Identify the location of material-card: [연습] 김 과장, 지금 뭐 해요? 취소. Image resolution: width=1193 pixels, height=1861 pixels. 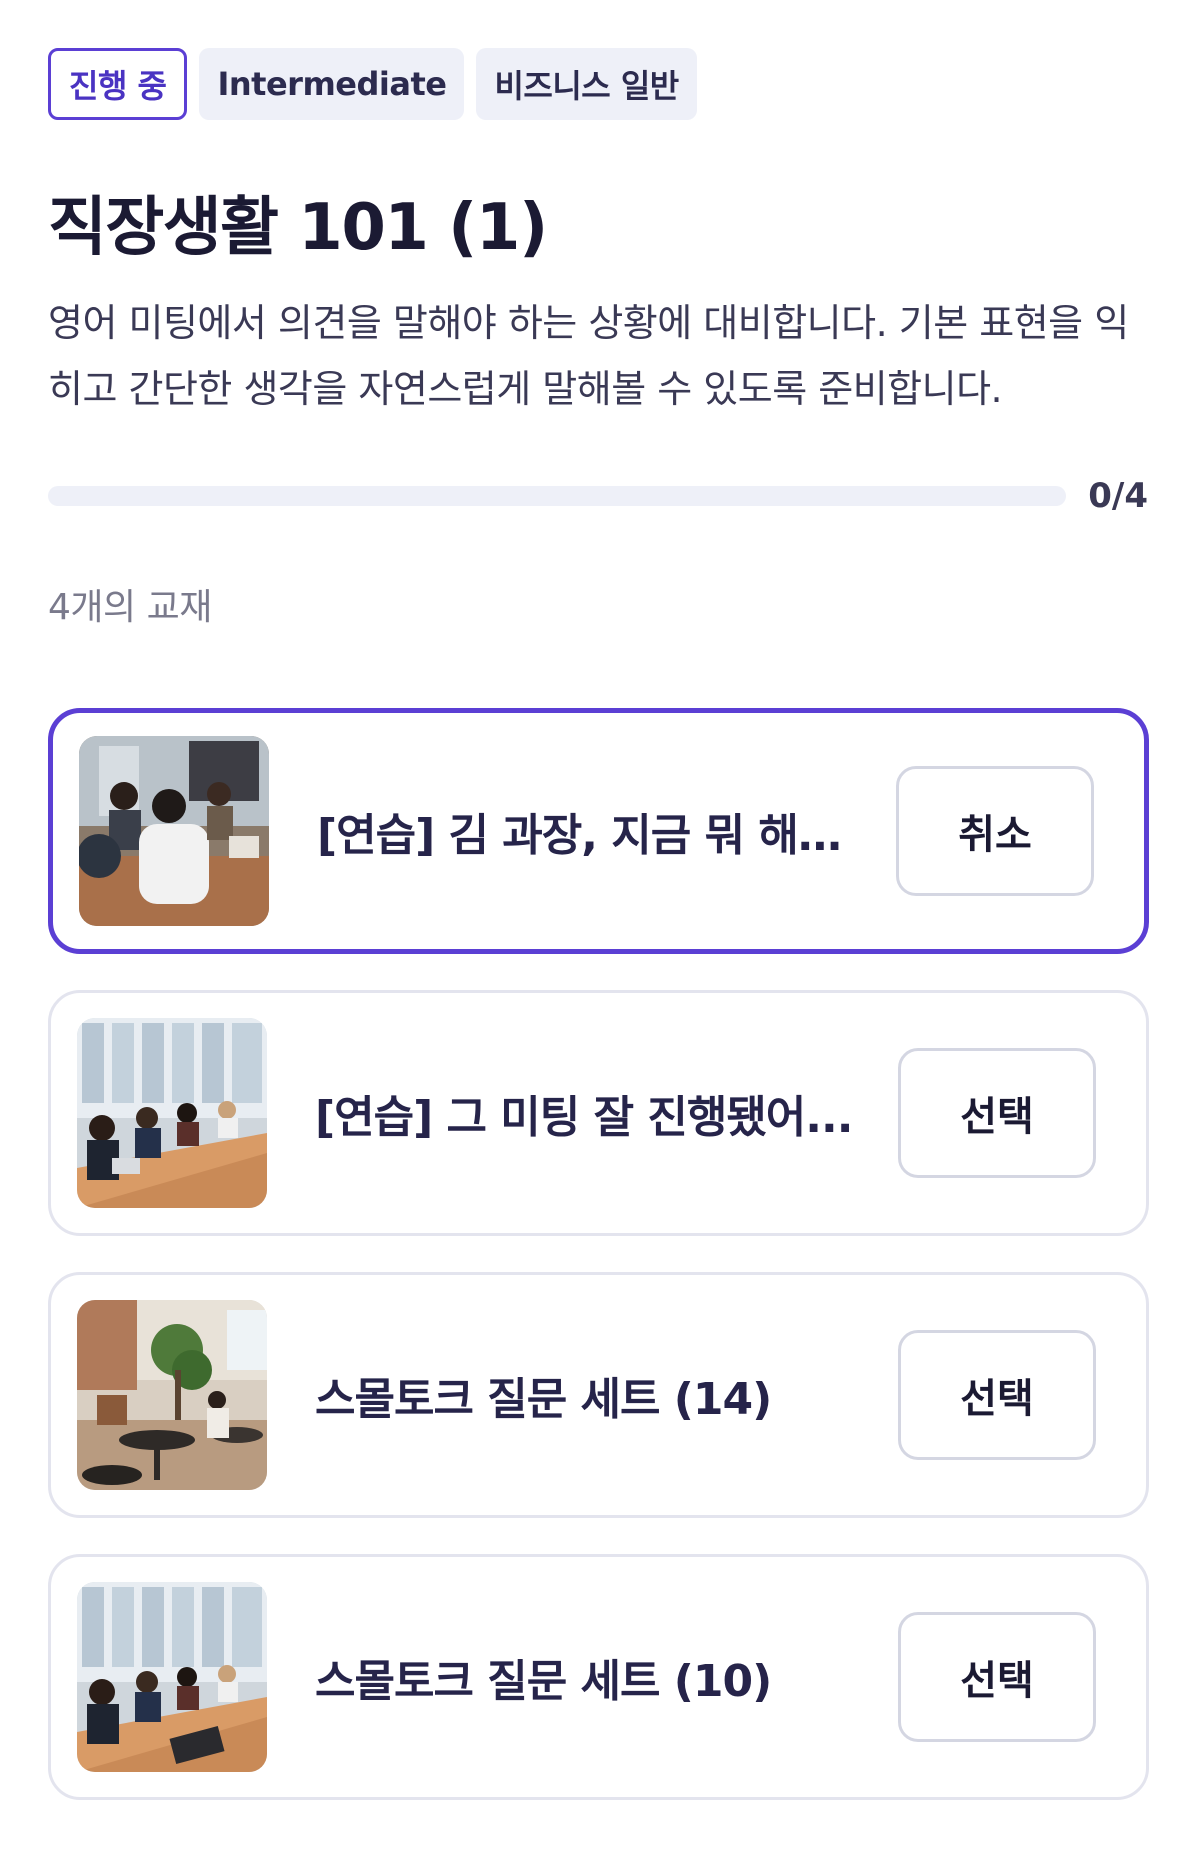
(598, 831).